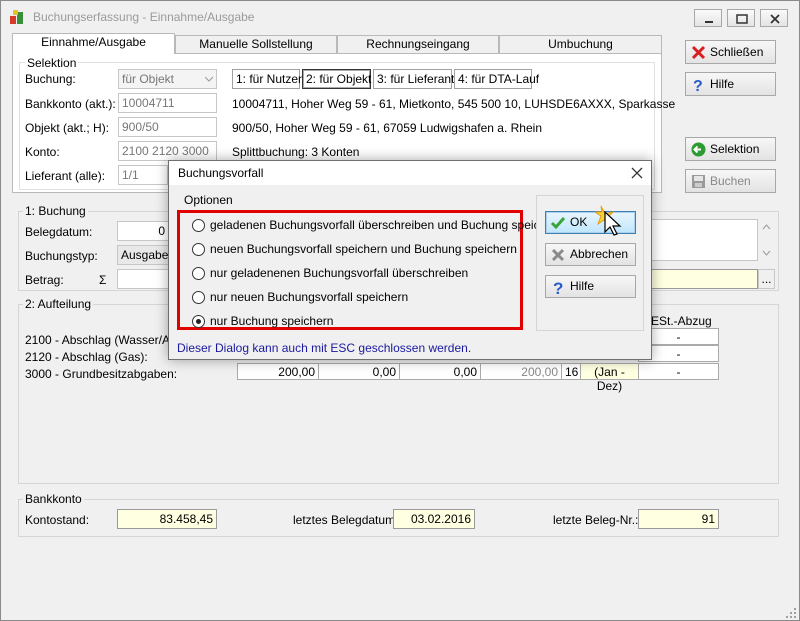 The height and width of the screenshot is (621, 800). Describe the element at coordinates (44, 280) in the screenshot. I see `betrag-label: Betrag:` at that location.